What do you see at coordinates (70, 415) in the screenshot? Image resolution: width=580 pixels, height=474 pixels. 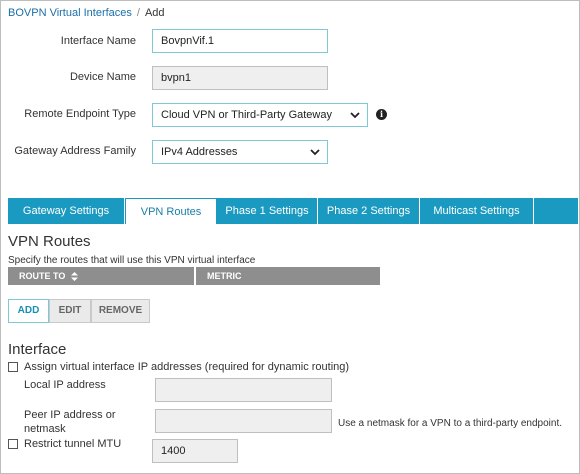 I see `peer-ip-label-line1: Peer IP address or` at bounding box center [70, 415].